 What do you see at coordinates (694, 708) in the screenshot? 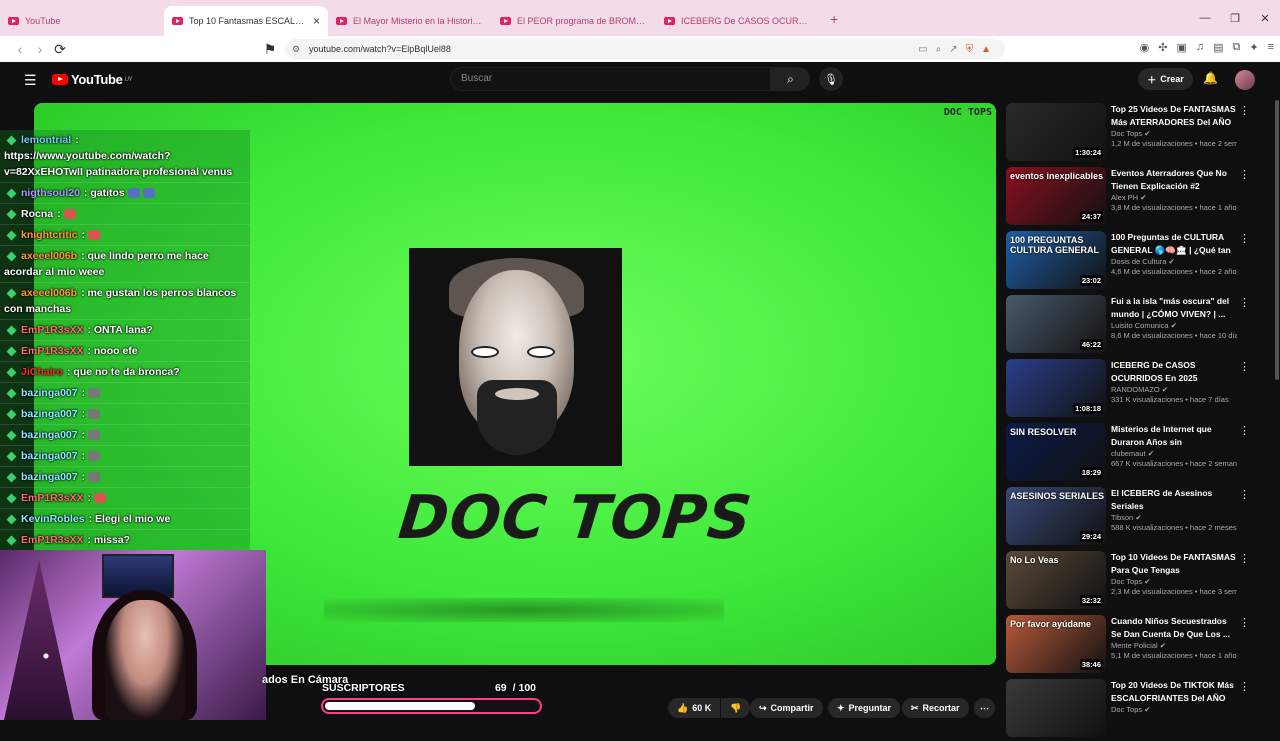
I see `like-button: 👍 60 K` at bounding box center [694, 708].